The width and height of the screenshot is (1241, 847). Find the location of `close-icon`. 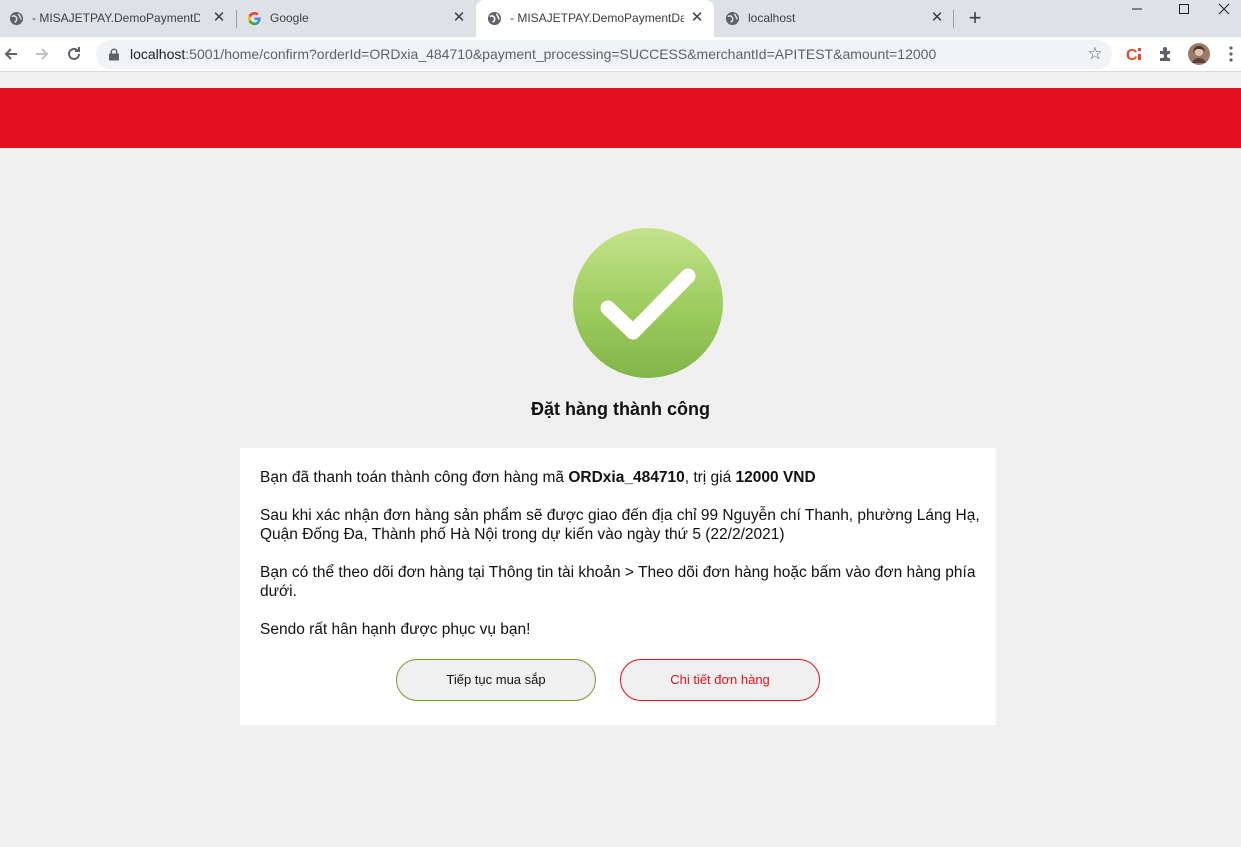

close-icon is located at coordinates (1224, 9).